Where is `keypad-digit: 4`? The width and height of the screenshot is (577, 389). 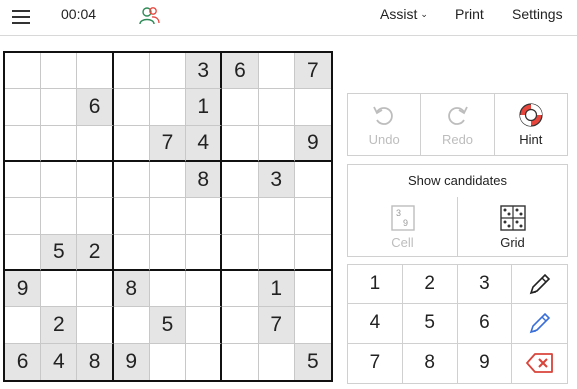 keypad-digit: 4 is located at coordinates (375, 324).